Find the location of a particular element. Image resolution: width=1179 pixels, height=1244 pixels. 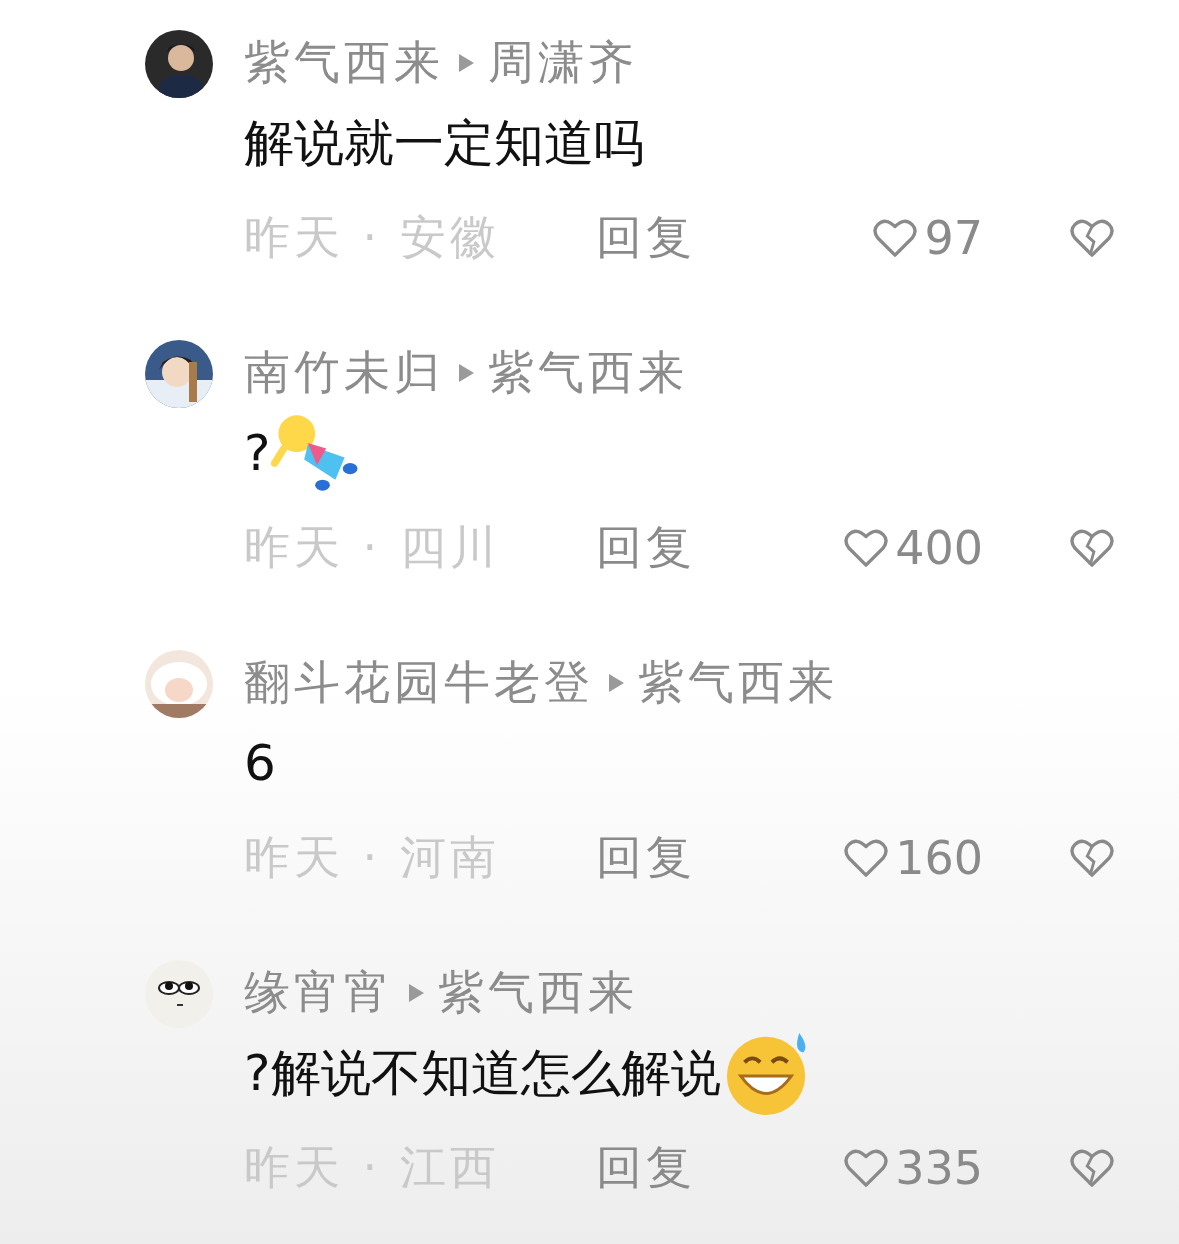

comment-text: 解说就一定知道吗 is located at coordinates (444, 143).